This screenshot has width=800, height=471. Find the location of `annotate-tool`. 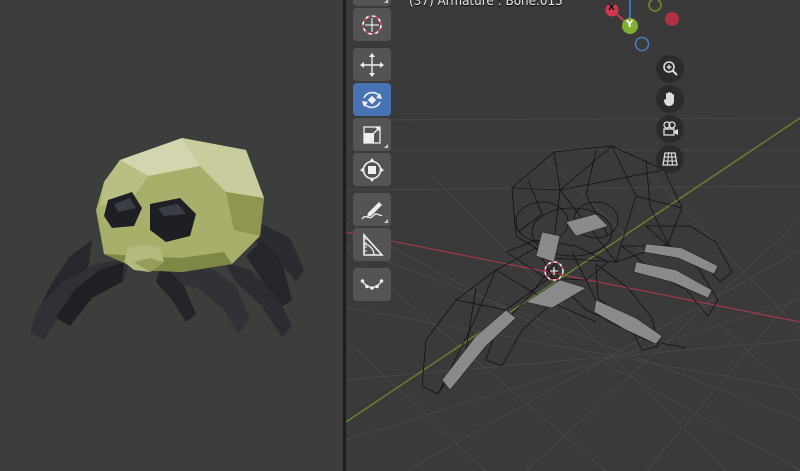

annotate-tool is located at coordinates (372, 209).